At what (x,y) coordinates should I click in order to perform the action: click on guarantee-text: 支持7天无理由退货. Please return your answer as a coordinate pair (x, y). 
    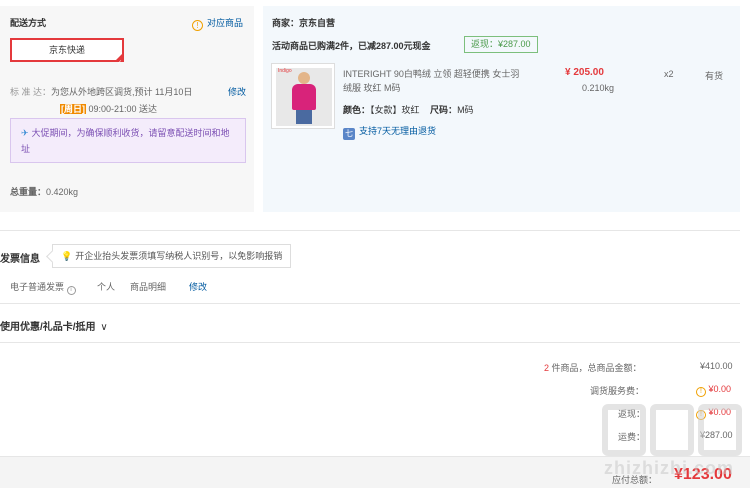
    Looking at the image, I should click on (398, 131).